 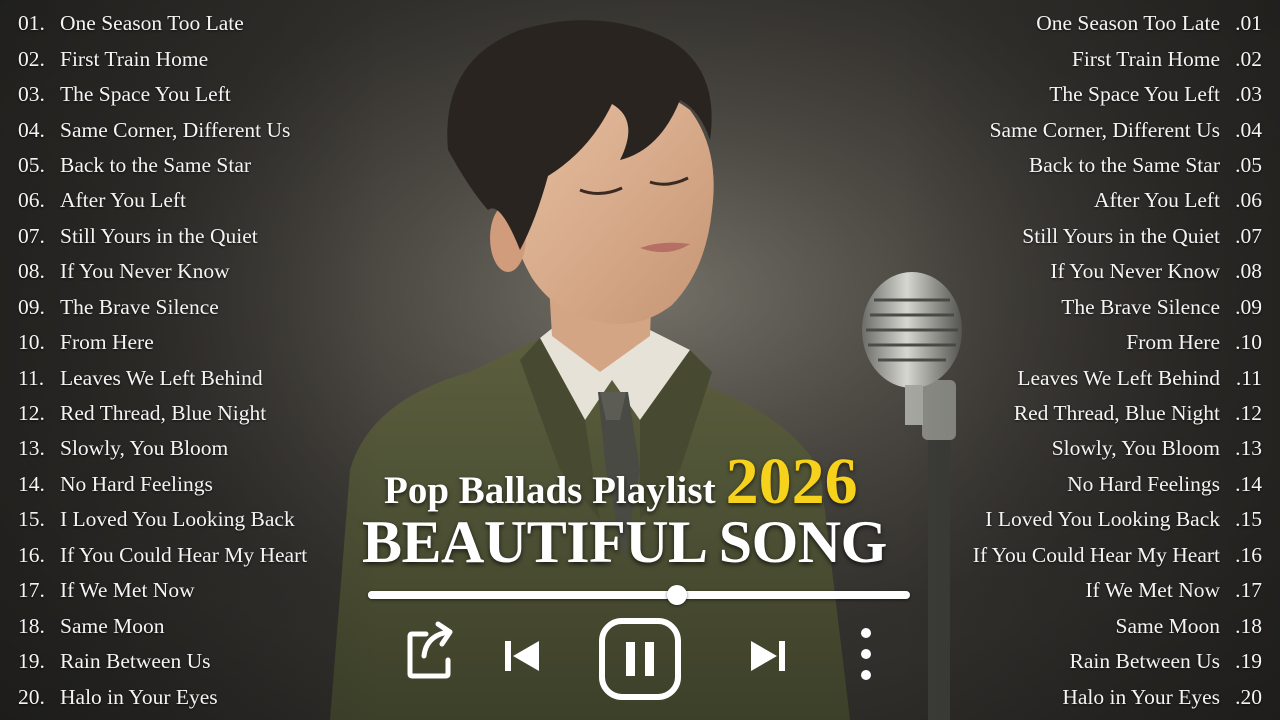 What do you see at coordinates (1248, 164) in the screenshot?
I see `track-number: .05` at bounding box center [1248, 164].